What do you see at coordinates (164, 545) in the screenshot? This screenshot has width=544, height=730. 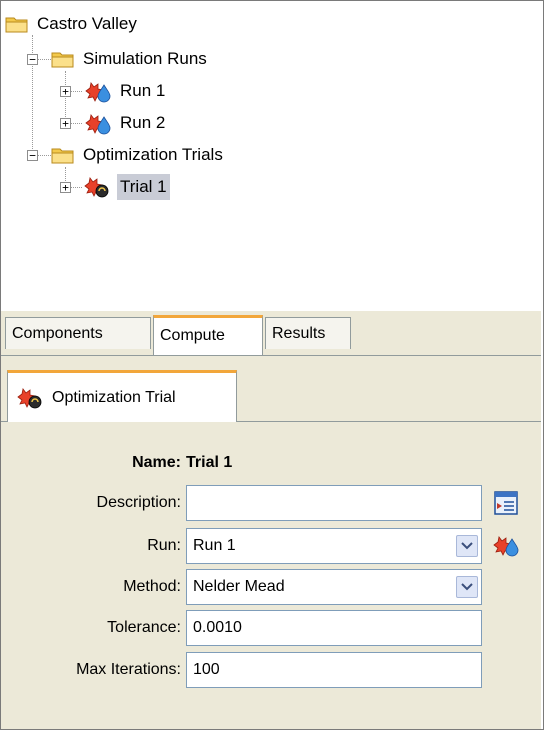 I see `run-label: Run:` at bounding box center [164, 545].